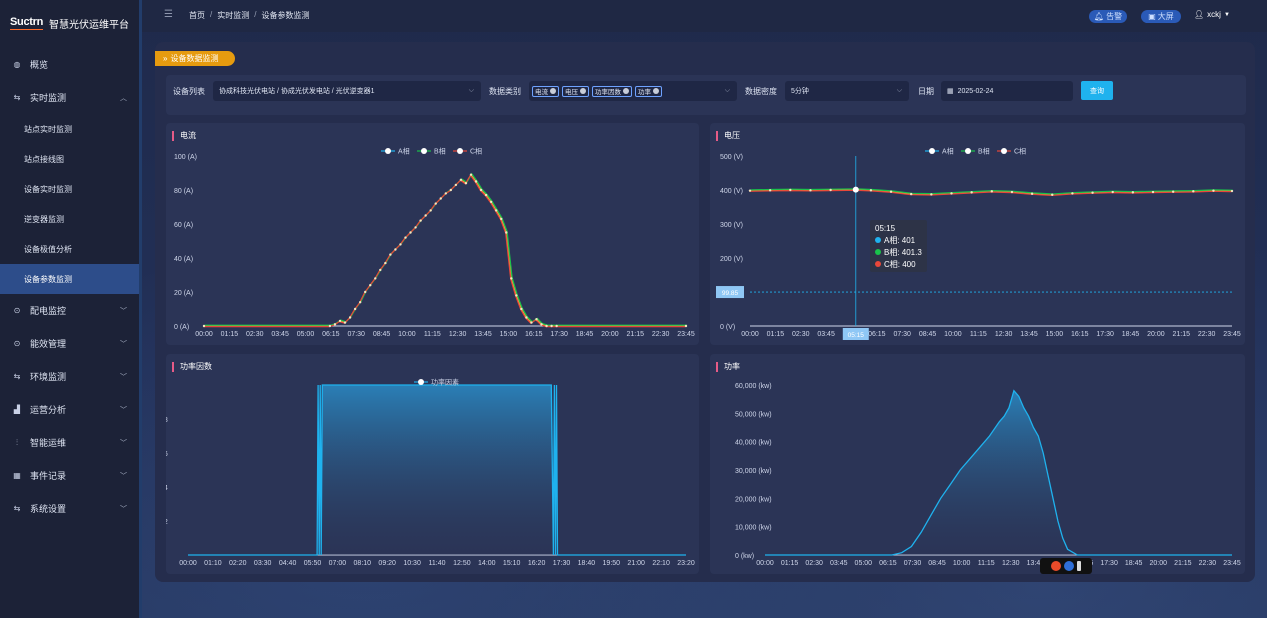  What do you see at coordinates (424, 151) in the screenshot?
I see `legend-marker` at bounding box center [424, 151].